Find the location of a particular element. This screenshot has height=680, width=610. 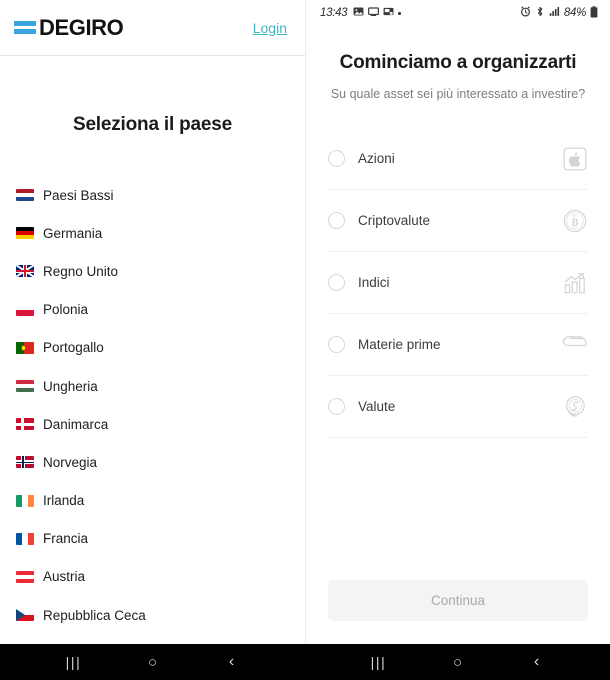

radio-materie-prime is located at coordinates (336, 344).